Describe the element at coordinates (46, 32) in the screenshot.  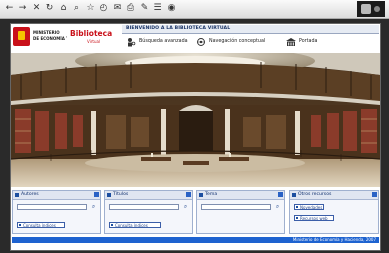
I see `ministry-name-line1: MINISTERIO` at that location.